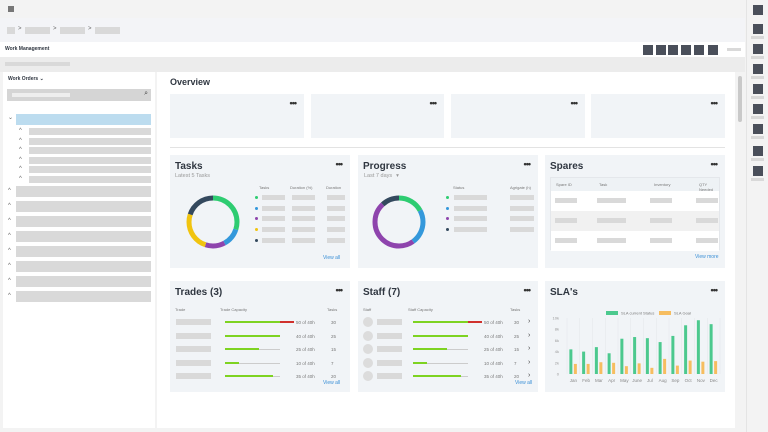  Describe the element at coordinates (448, 322) in the screenshot. I see `capacity-row: 50 of 40h 30 ›` at that location.